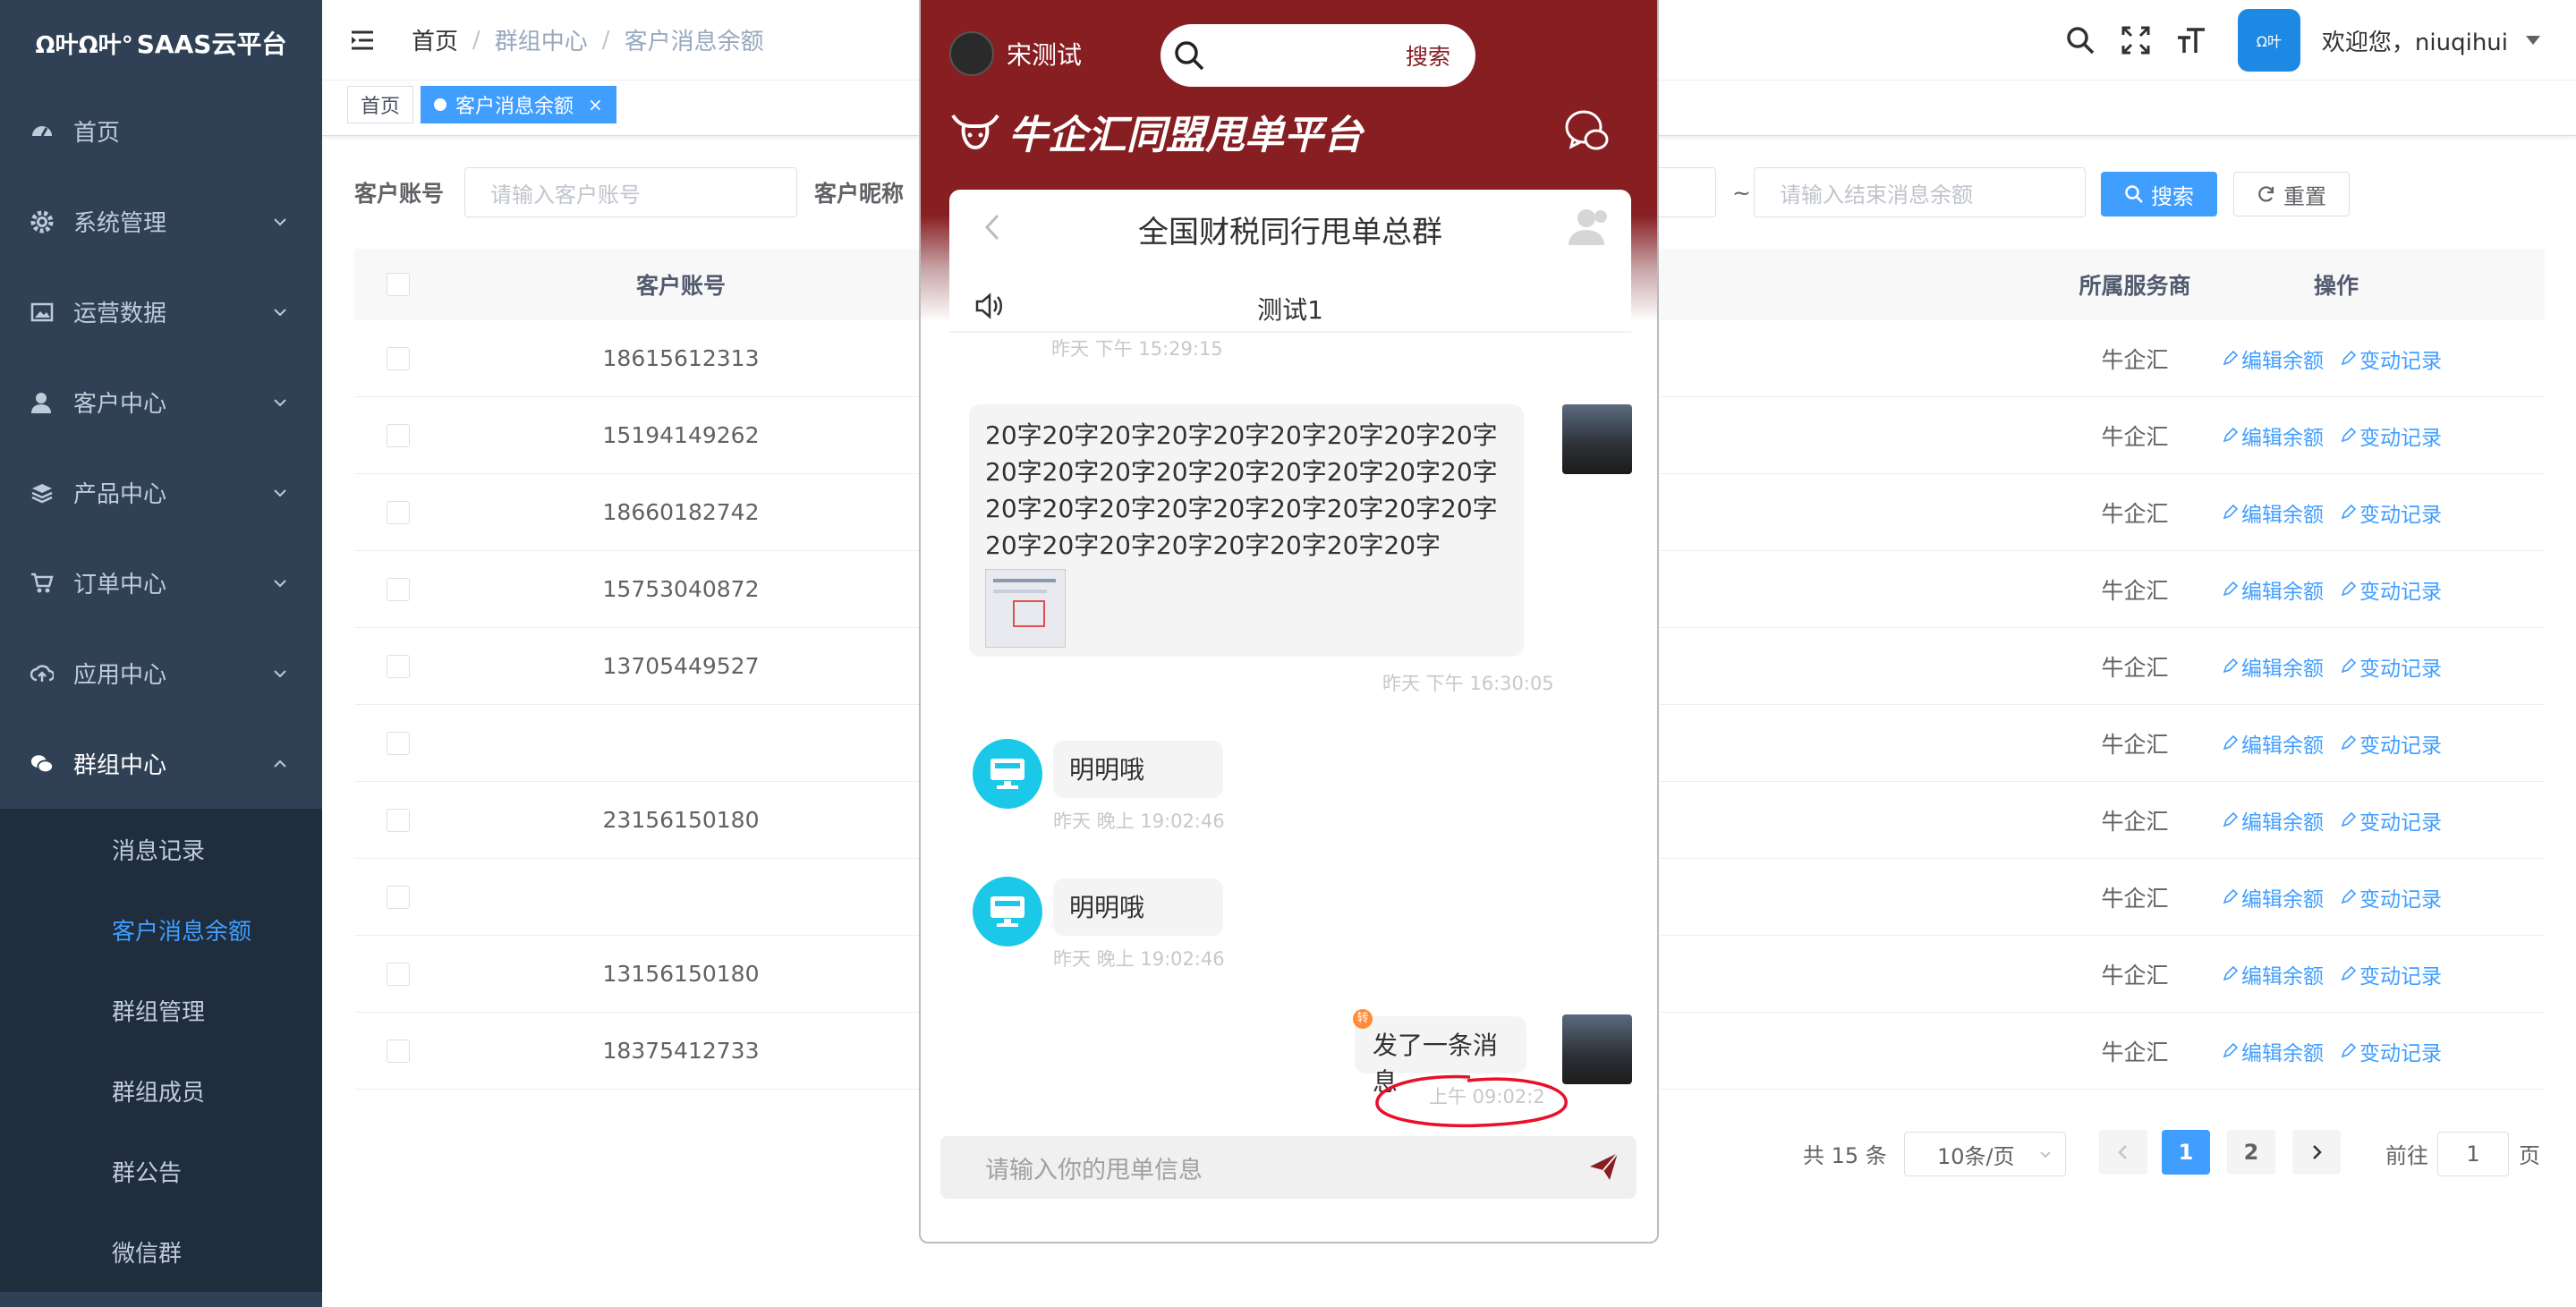 This screenshot has height=1307, width=2576. Describe the element at coordinates (1015, 53) in the screenshot. I see `mobile-user: 宋测试` at that location.